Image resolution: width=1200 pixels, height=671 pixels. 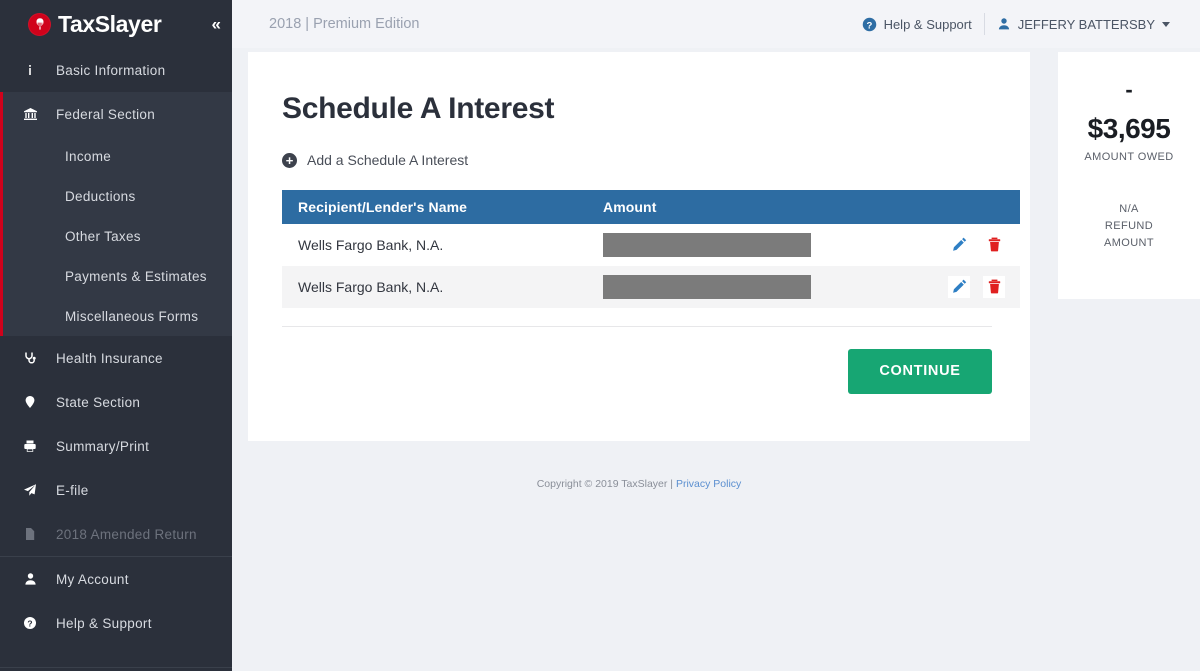 What do you see at coordinates (747, 206) in the screenshot?
I see `column-header-amount: Amount` at bounding box center [747, 206].